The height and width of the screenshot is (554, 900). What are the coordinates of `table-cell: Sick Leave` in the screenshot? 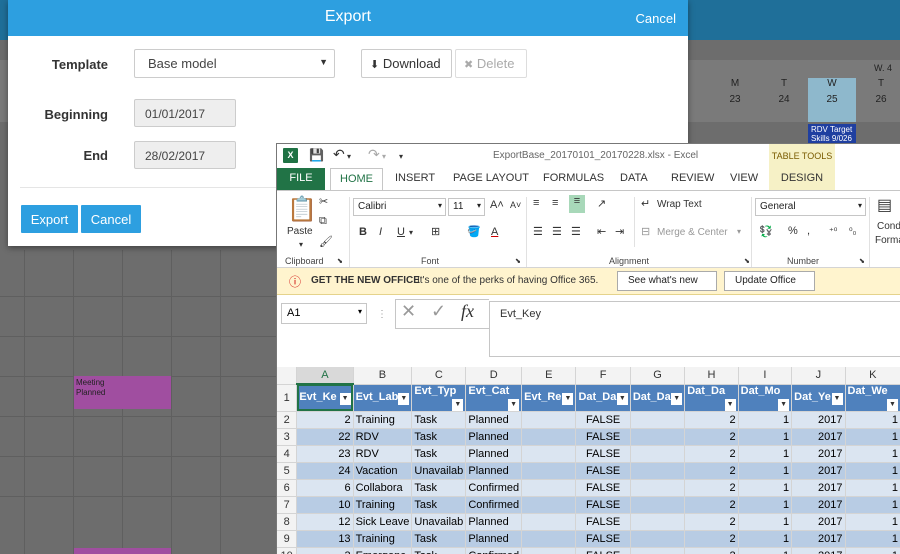 It's located at (383, 522).